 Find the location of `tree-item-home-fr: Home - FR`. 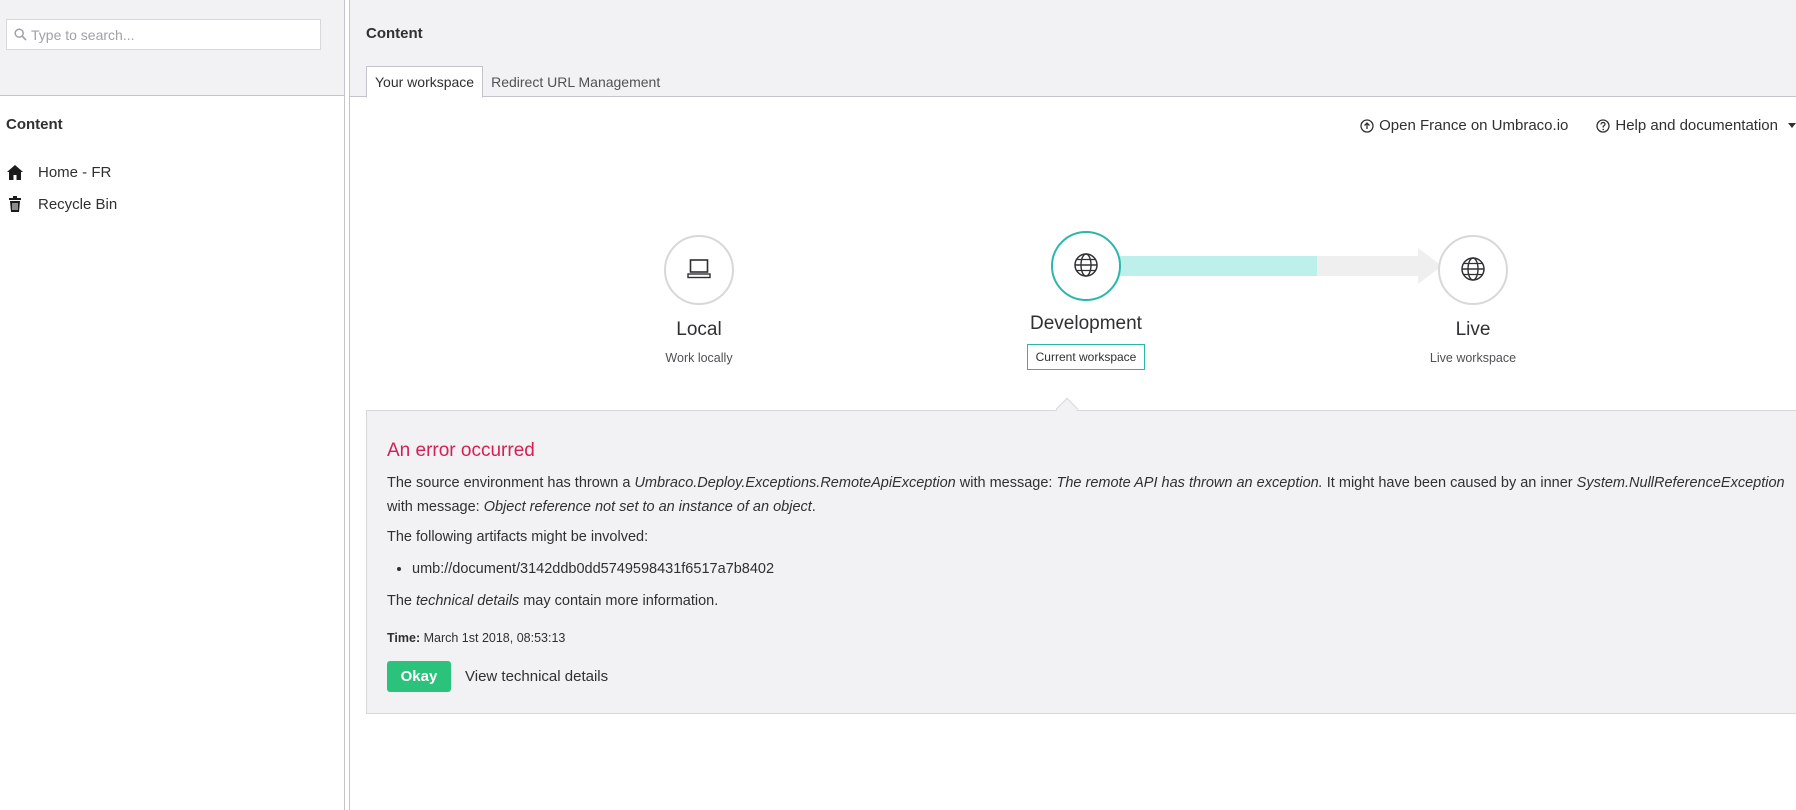

tree-item-home-fr: Home - FR is located at coordinates (58, 172).